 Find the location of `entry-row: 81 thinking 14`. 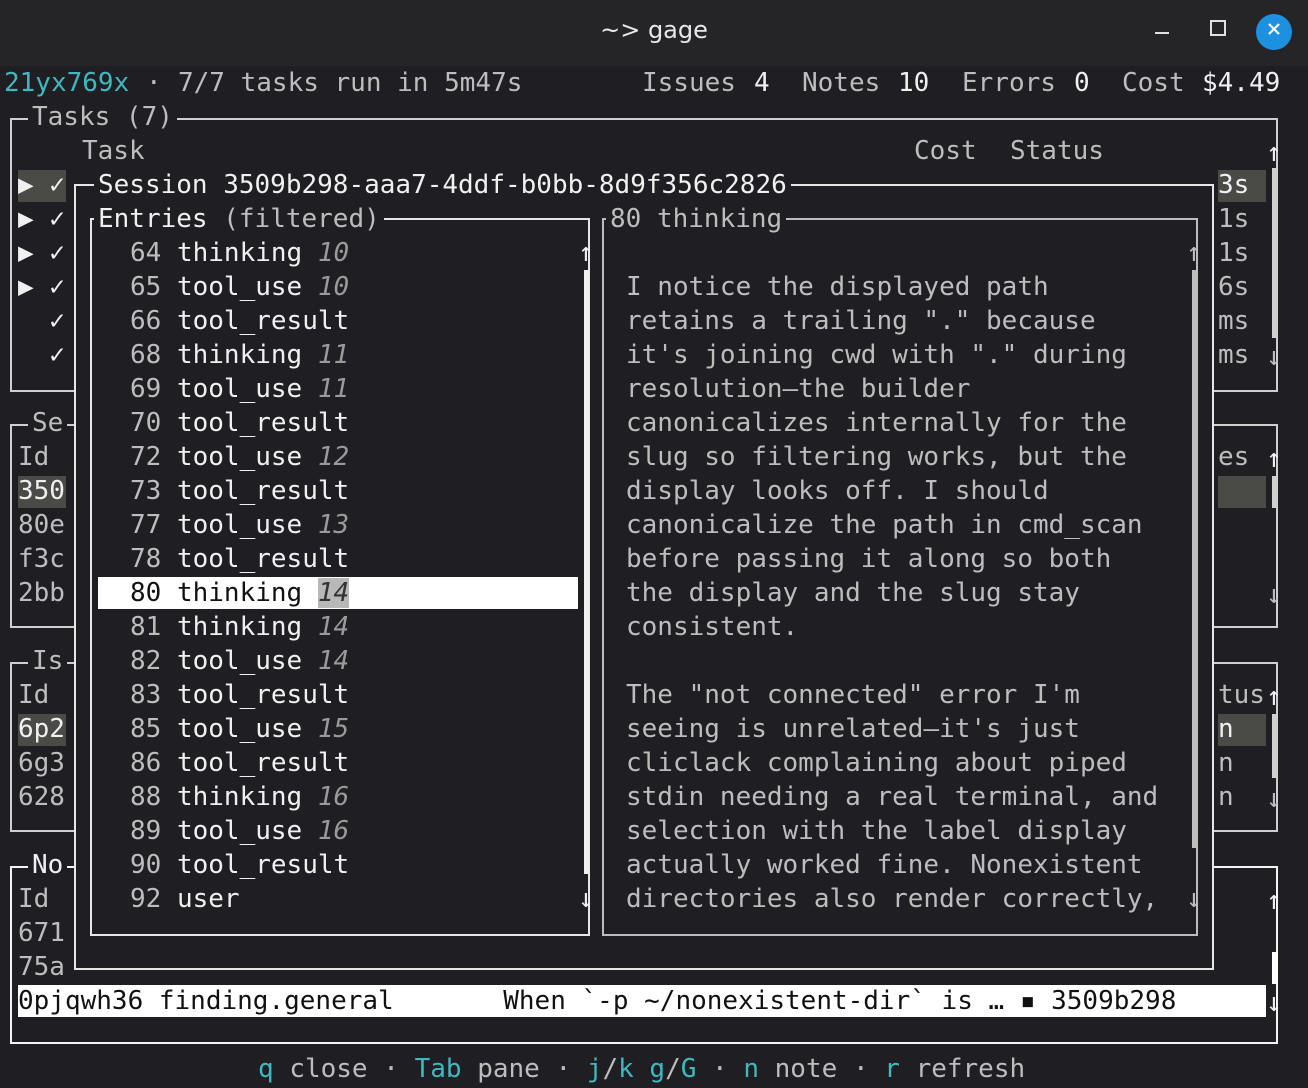

entry-row: 81 thinking 14 is located at coordinates (239, 627).